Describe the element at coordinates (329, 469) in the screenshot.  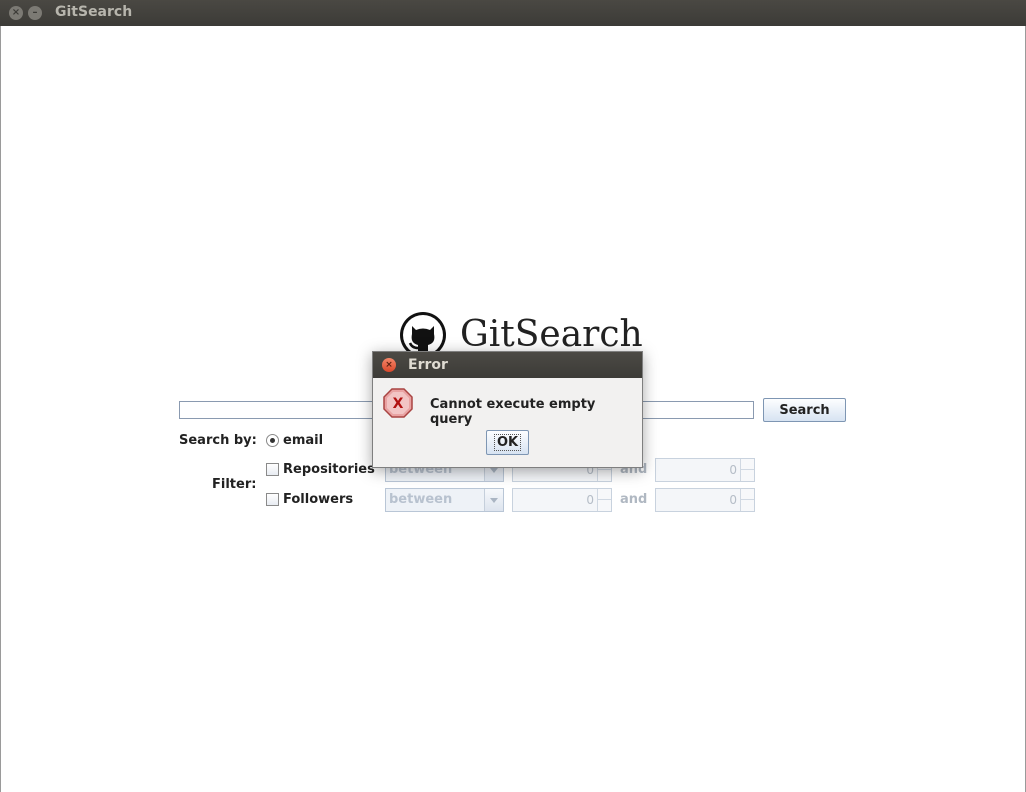
I see `repositories-label: Repositories` at that location.